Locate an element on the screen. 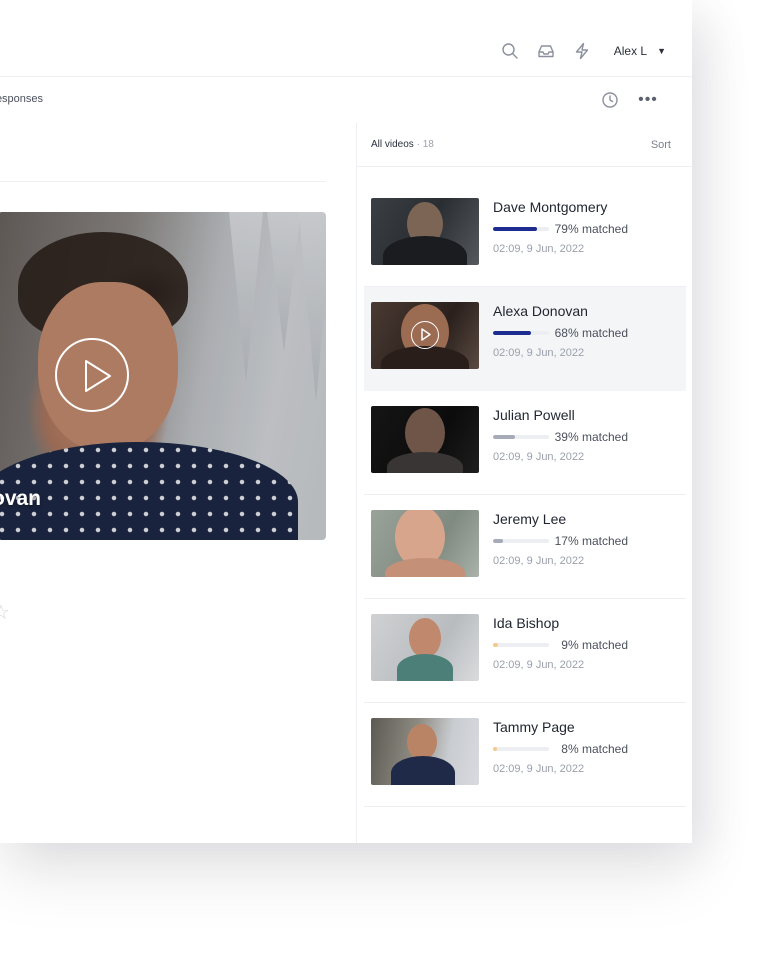 The image size is (768, 969). video-person-name: Jeremy Lee is located at coordinates (530, 519).